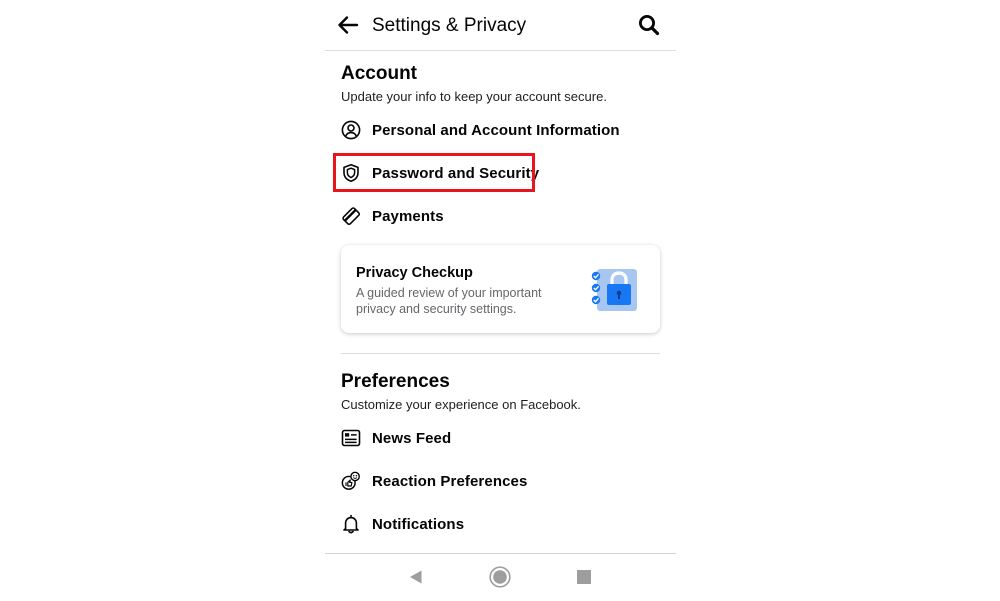 Image resolution: width=1000 pixels, height=601 pixels. I want to click on privacy-checkup-title: Privacy Checkup, so click(414, 273).